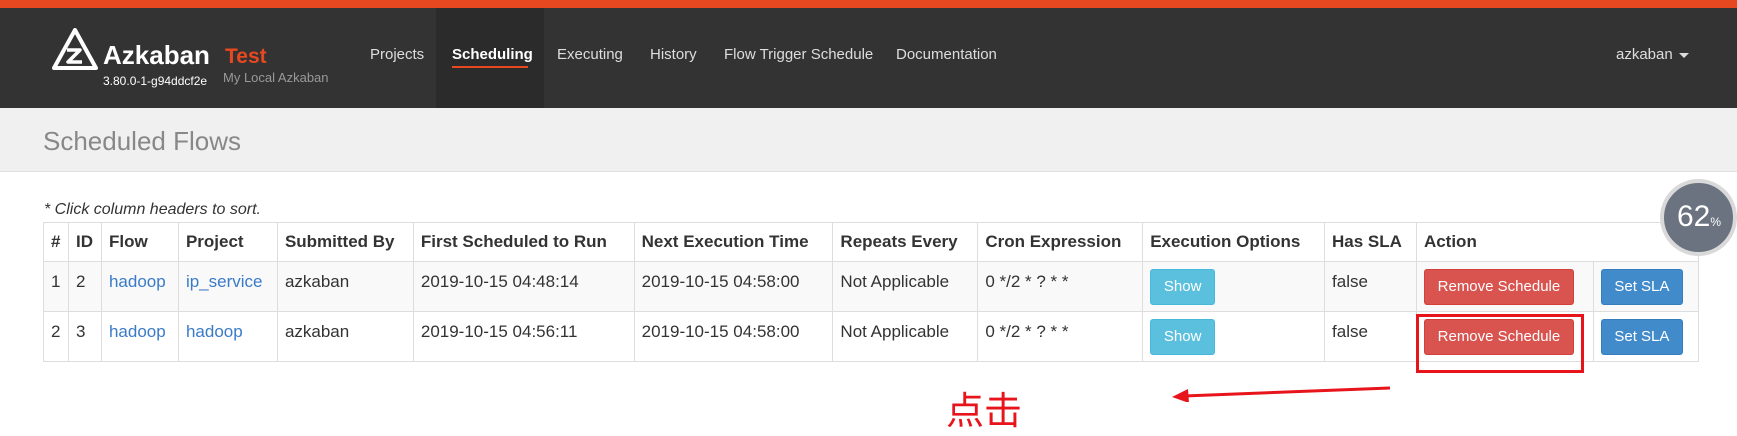 The height and width of the screenshot is (436, 1737). Describe the element at coordinates (1644, 54) in the screenshot. I see `user-name: azkaban` at that location.